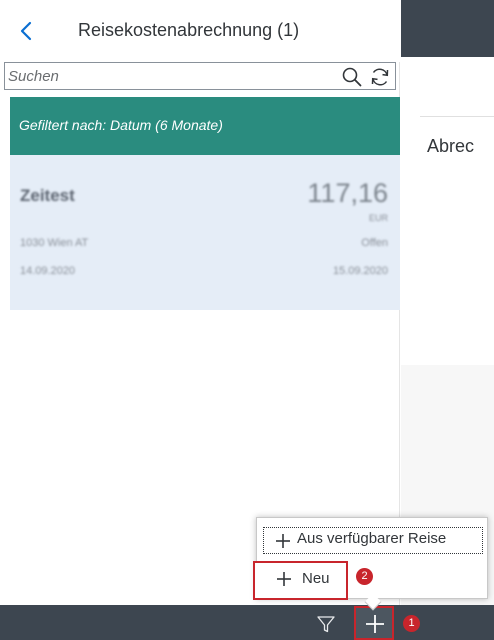 The image size is (494, 640). I want to click on detail-header, so click(447, 28).